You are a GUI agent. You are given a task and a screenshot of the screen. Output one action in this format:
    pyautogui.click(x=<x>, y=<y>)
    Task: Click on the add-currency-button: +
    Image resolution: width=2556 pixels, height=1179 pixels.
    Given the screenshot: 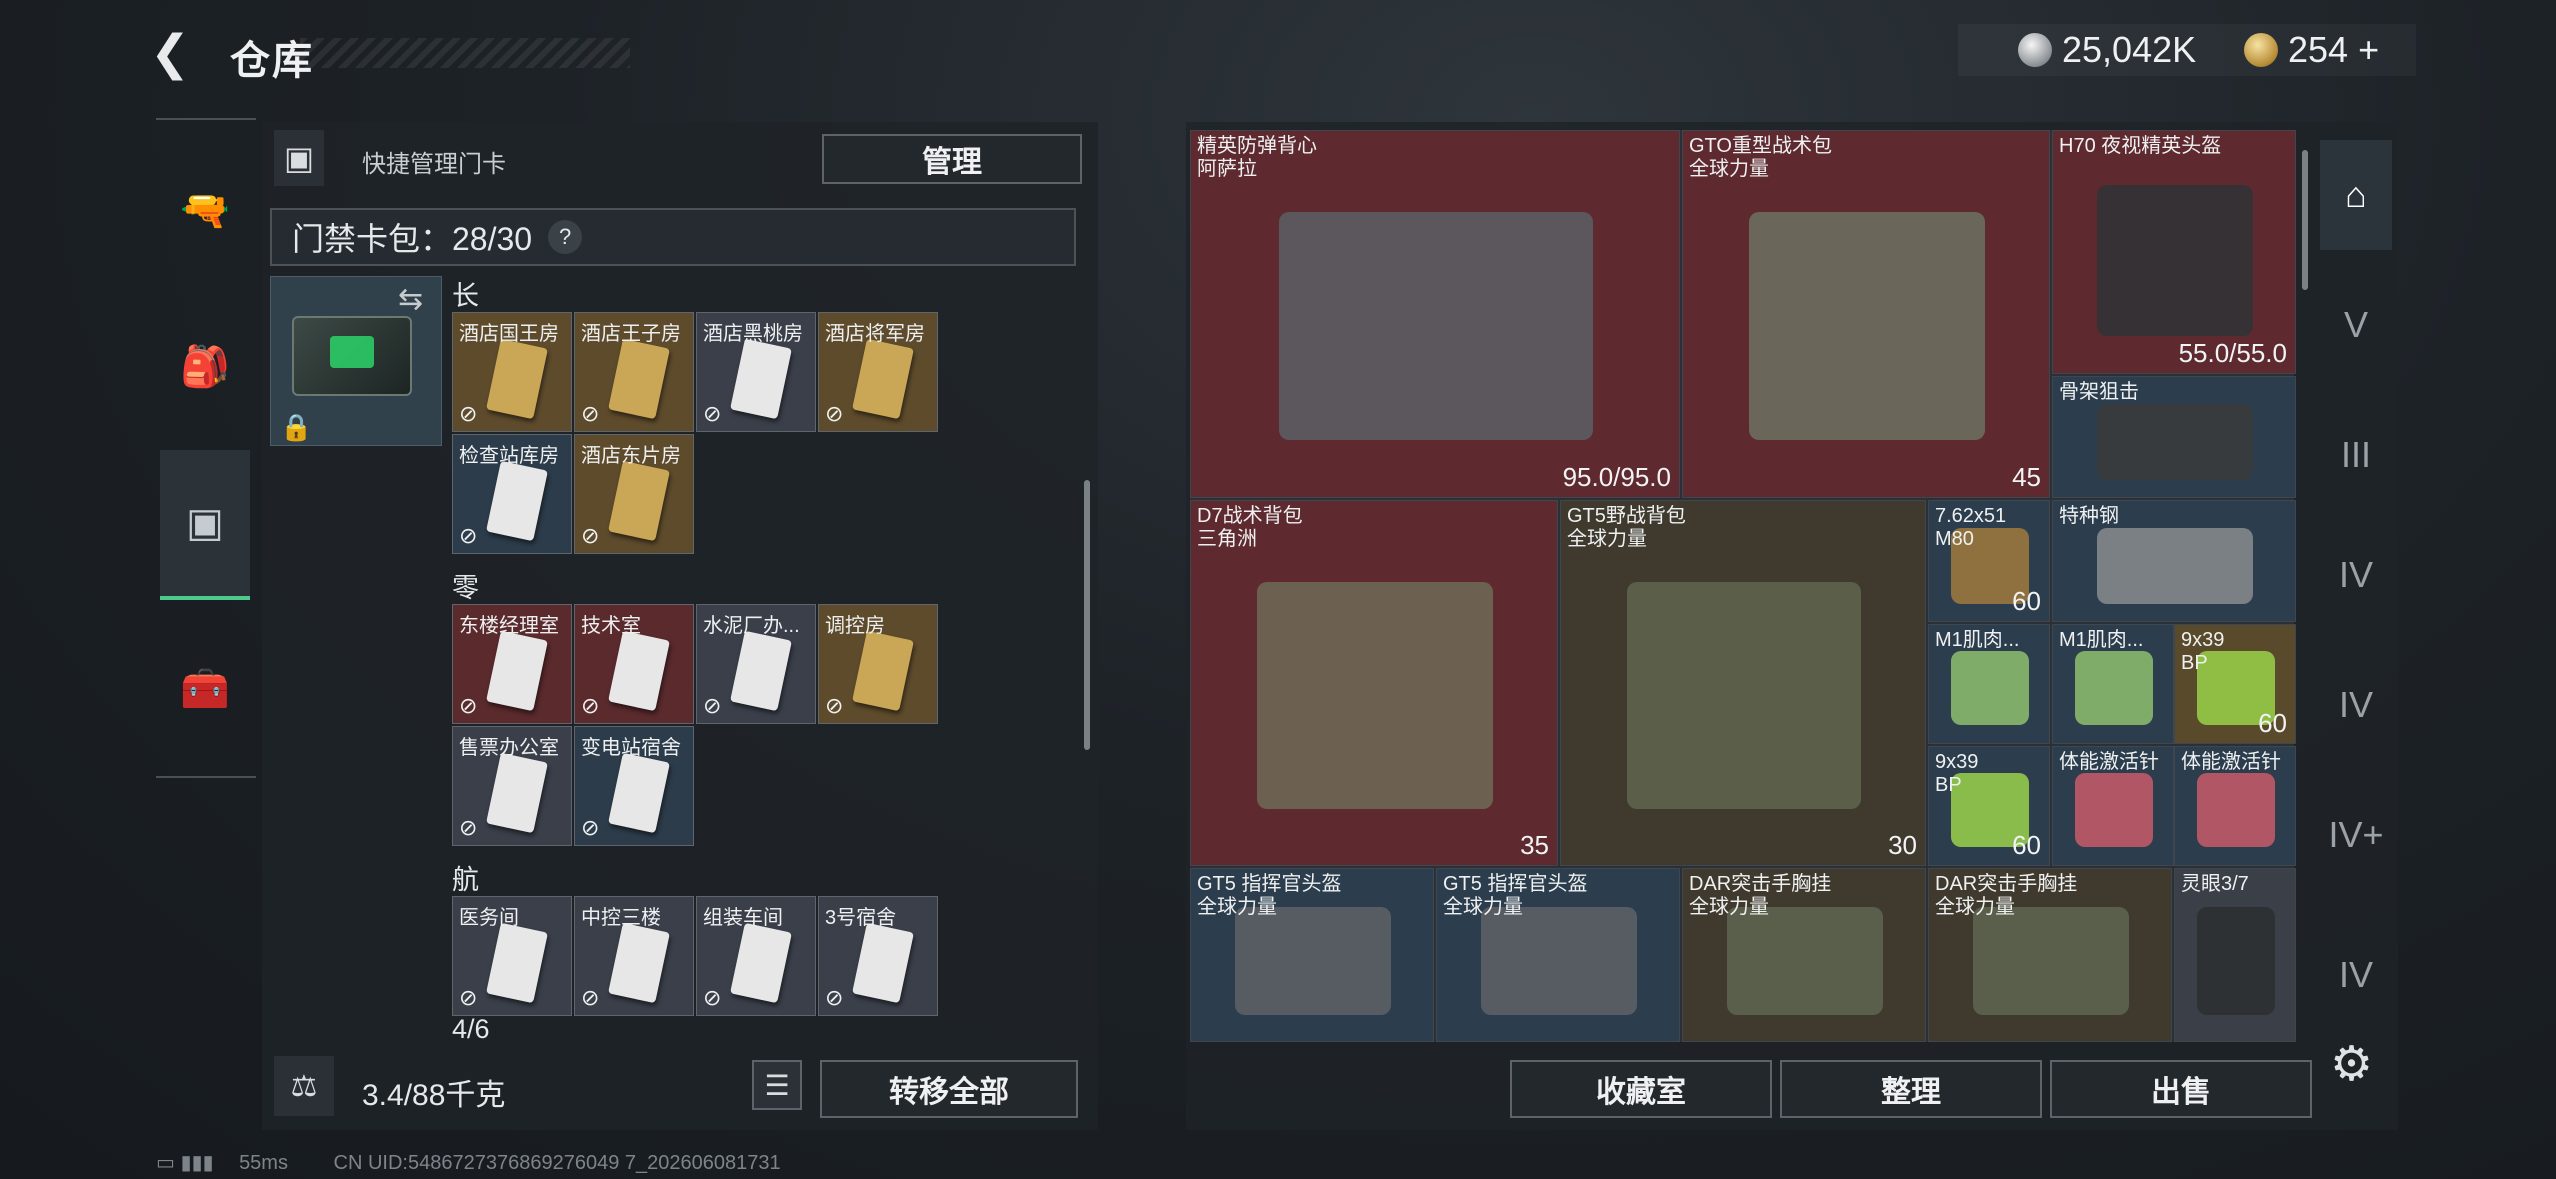 What is the action you would take?
    pyautogui.click(x=2368, y=50)
    